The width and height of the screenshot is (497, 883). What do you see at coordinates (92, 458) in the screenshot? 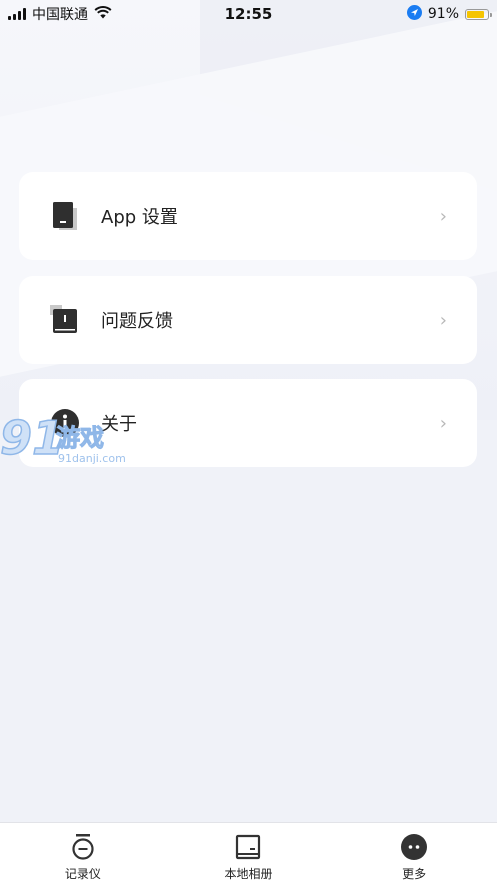
I see `svg-text: 91danji.com` at bounding box center [92, 458].